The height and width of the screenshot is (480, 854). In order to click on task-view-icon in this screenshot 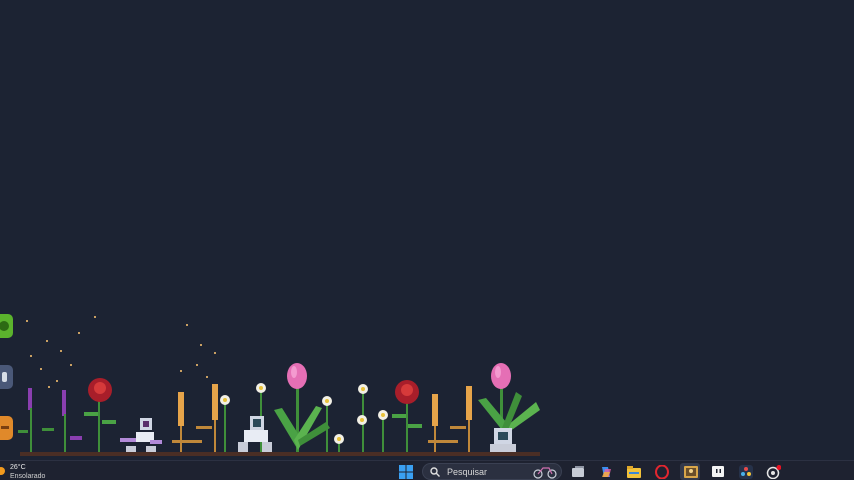, I will do `click(577, 471)`.